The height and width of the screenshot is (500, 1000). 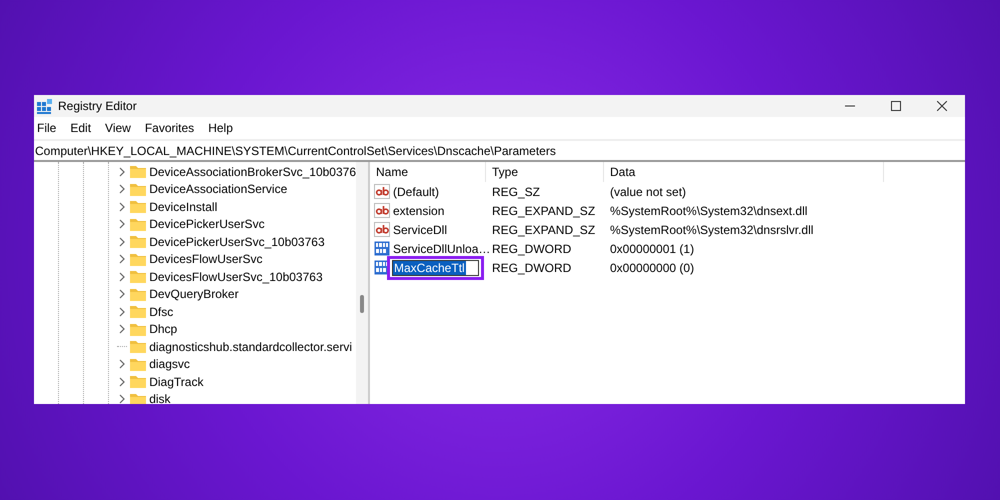 I want to click on scrollbar-thumb, so click(x=362, y=304).